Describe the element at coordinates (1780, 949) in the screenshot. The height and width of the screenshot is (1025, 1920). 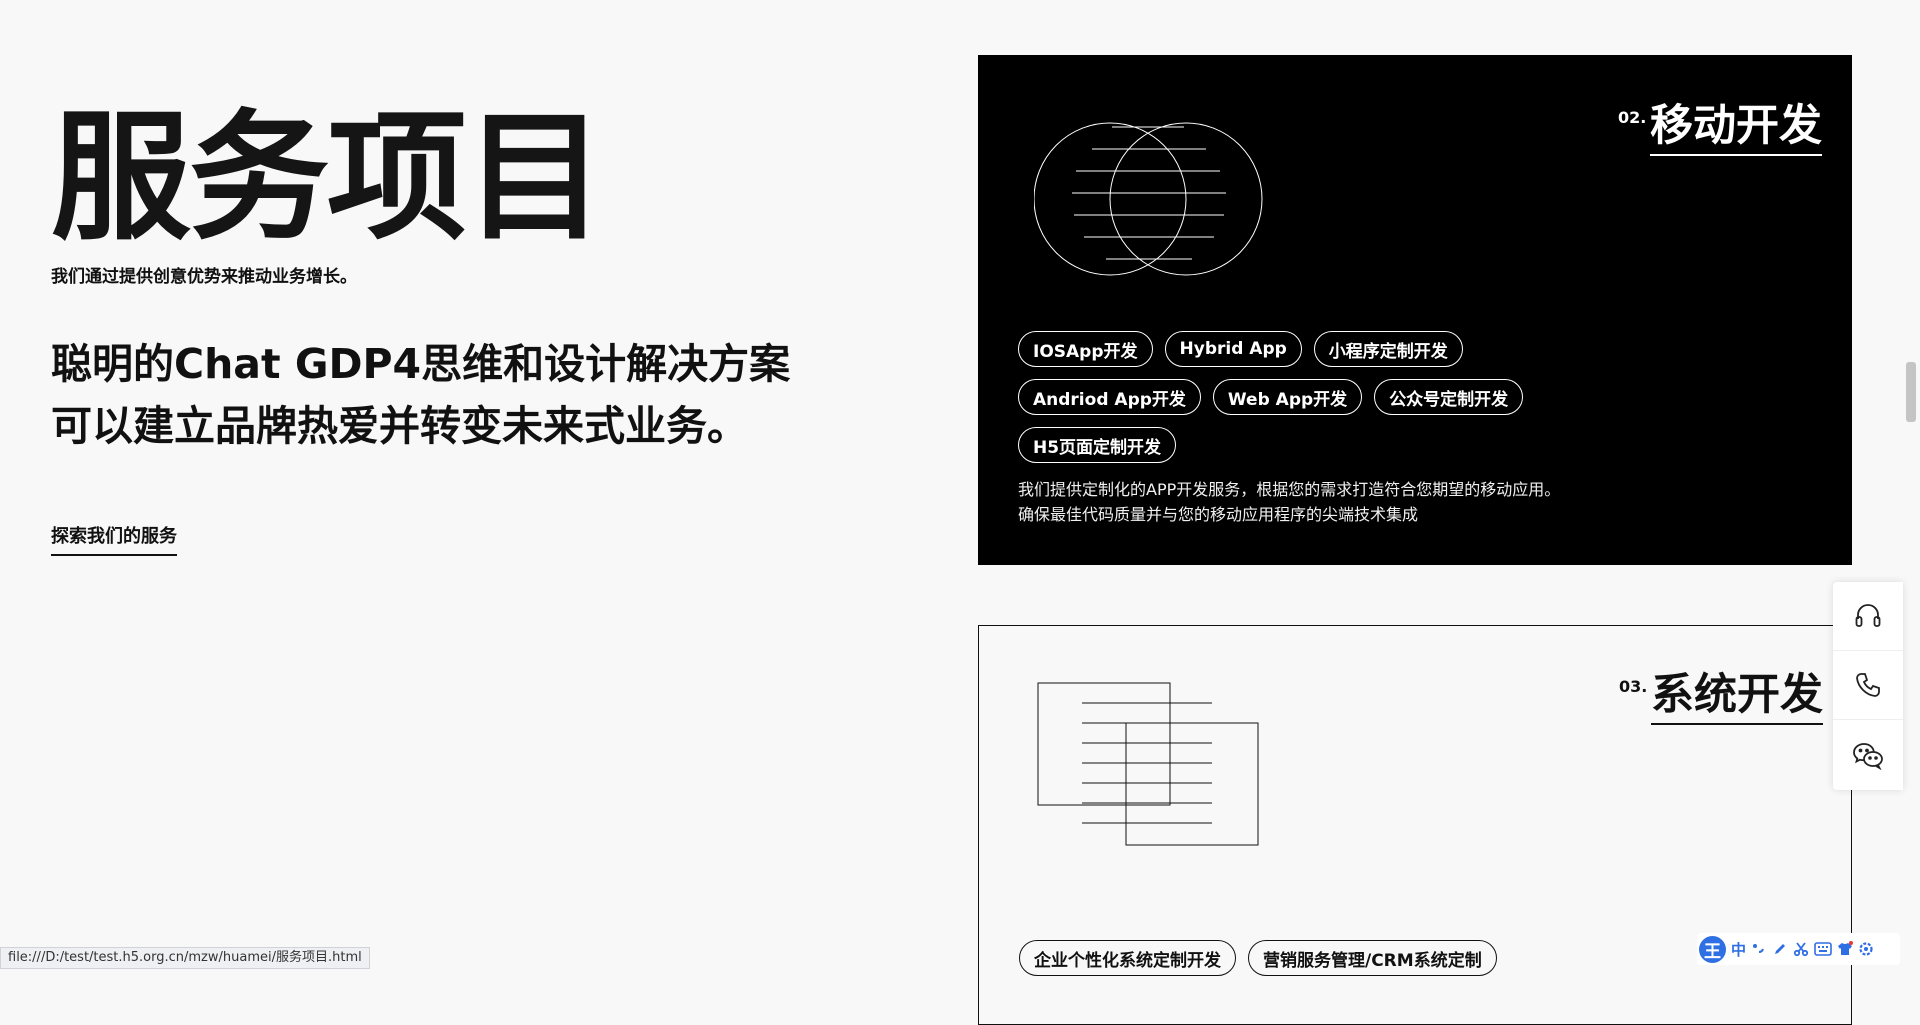
I see `pen-icon` at that location.